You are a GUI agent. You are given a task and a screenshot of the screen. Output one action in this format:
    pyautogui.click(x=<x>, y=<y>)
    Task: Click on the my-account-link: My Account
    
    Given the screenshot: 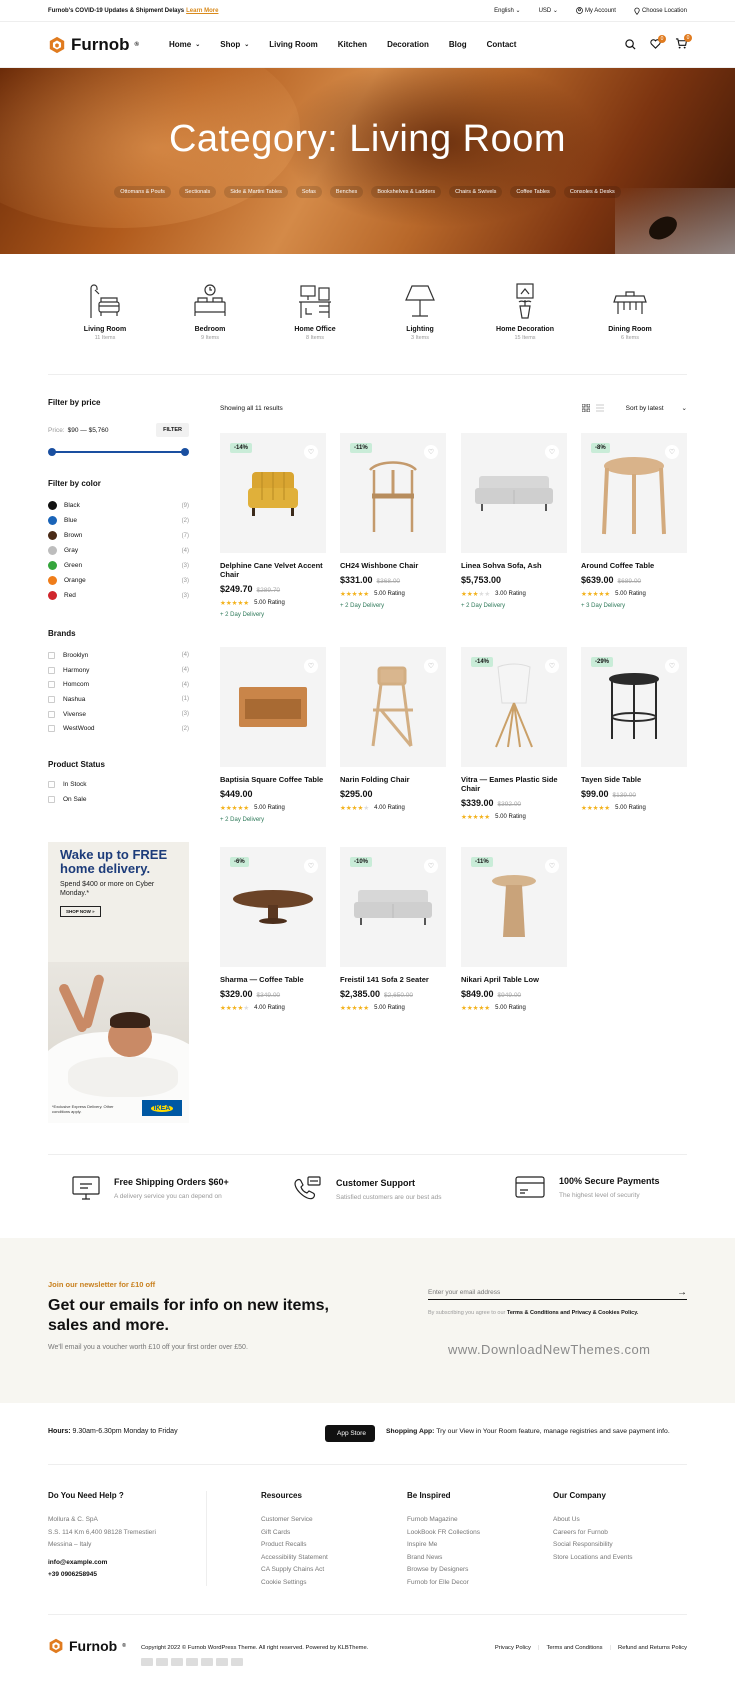 What is the action you would take?
    pyautogui.click(x=596, y=10)
    